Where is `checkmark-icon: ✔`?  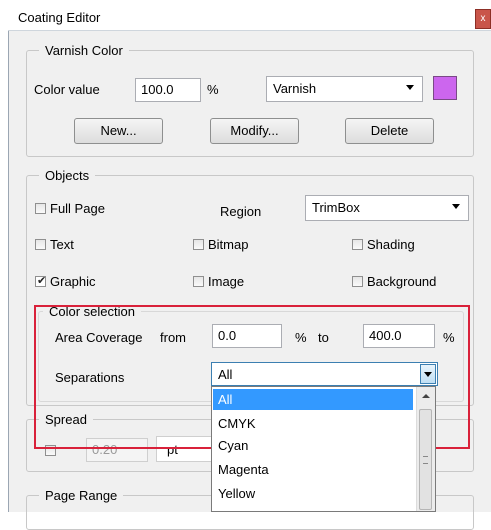 checkmark-icon: ✔ is located at coordinates (42, 281).